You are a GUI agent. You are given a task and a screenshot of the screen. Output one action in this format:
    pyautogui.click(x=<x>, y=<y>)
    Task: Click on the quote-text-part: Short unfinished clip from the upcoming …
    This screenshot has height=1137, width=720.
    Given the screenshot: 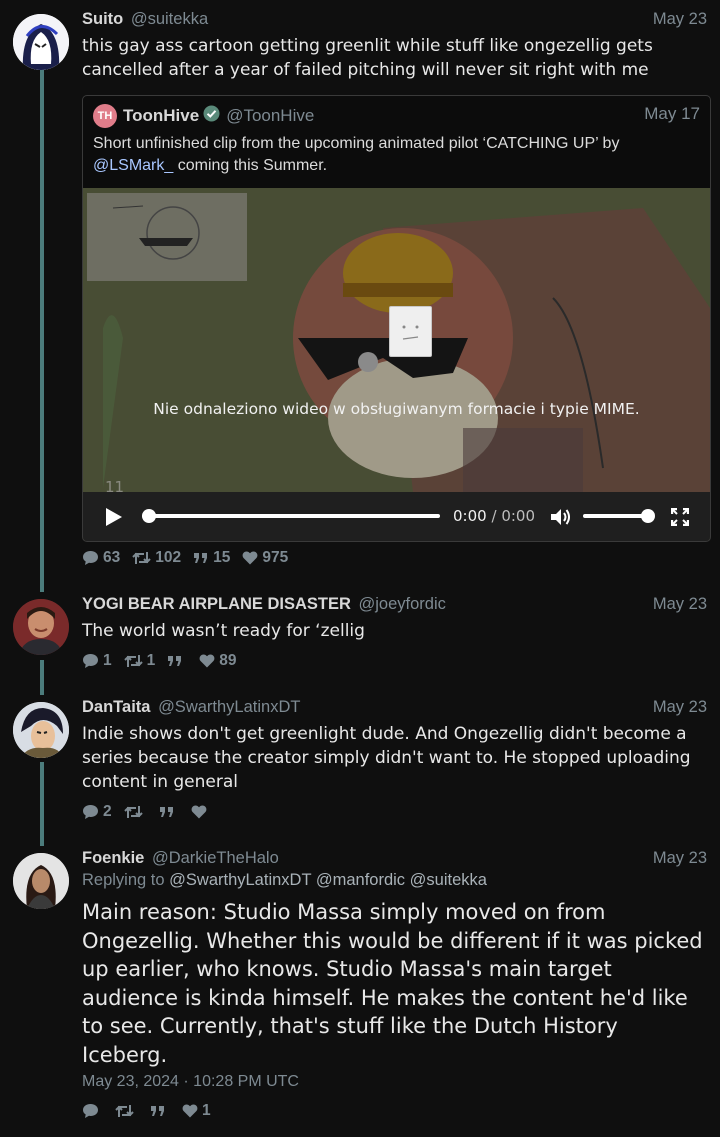 What is the action you would take?
    pyautogui.click(x=356, y=143)
    